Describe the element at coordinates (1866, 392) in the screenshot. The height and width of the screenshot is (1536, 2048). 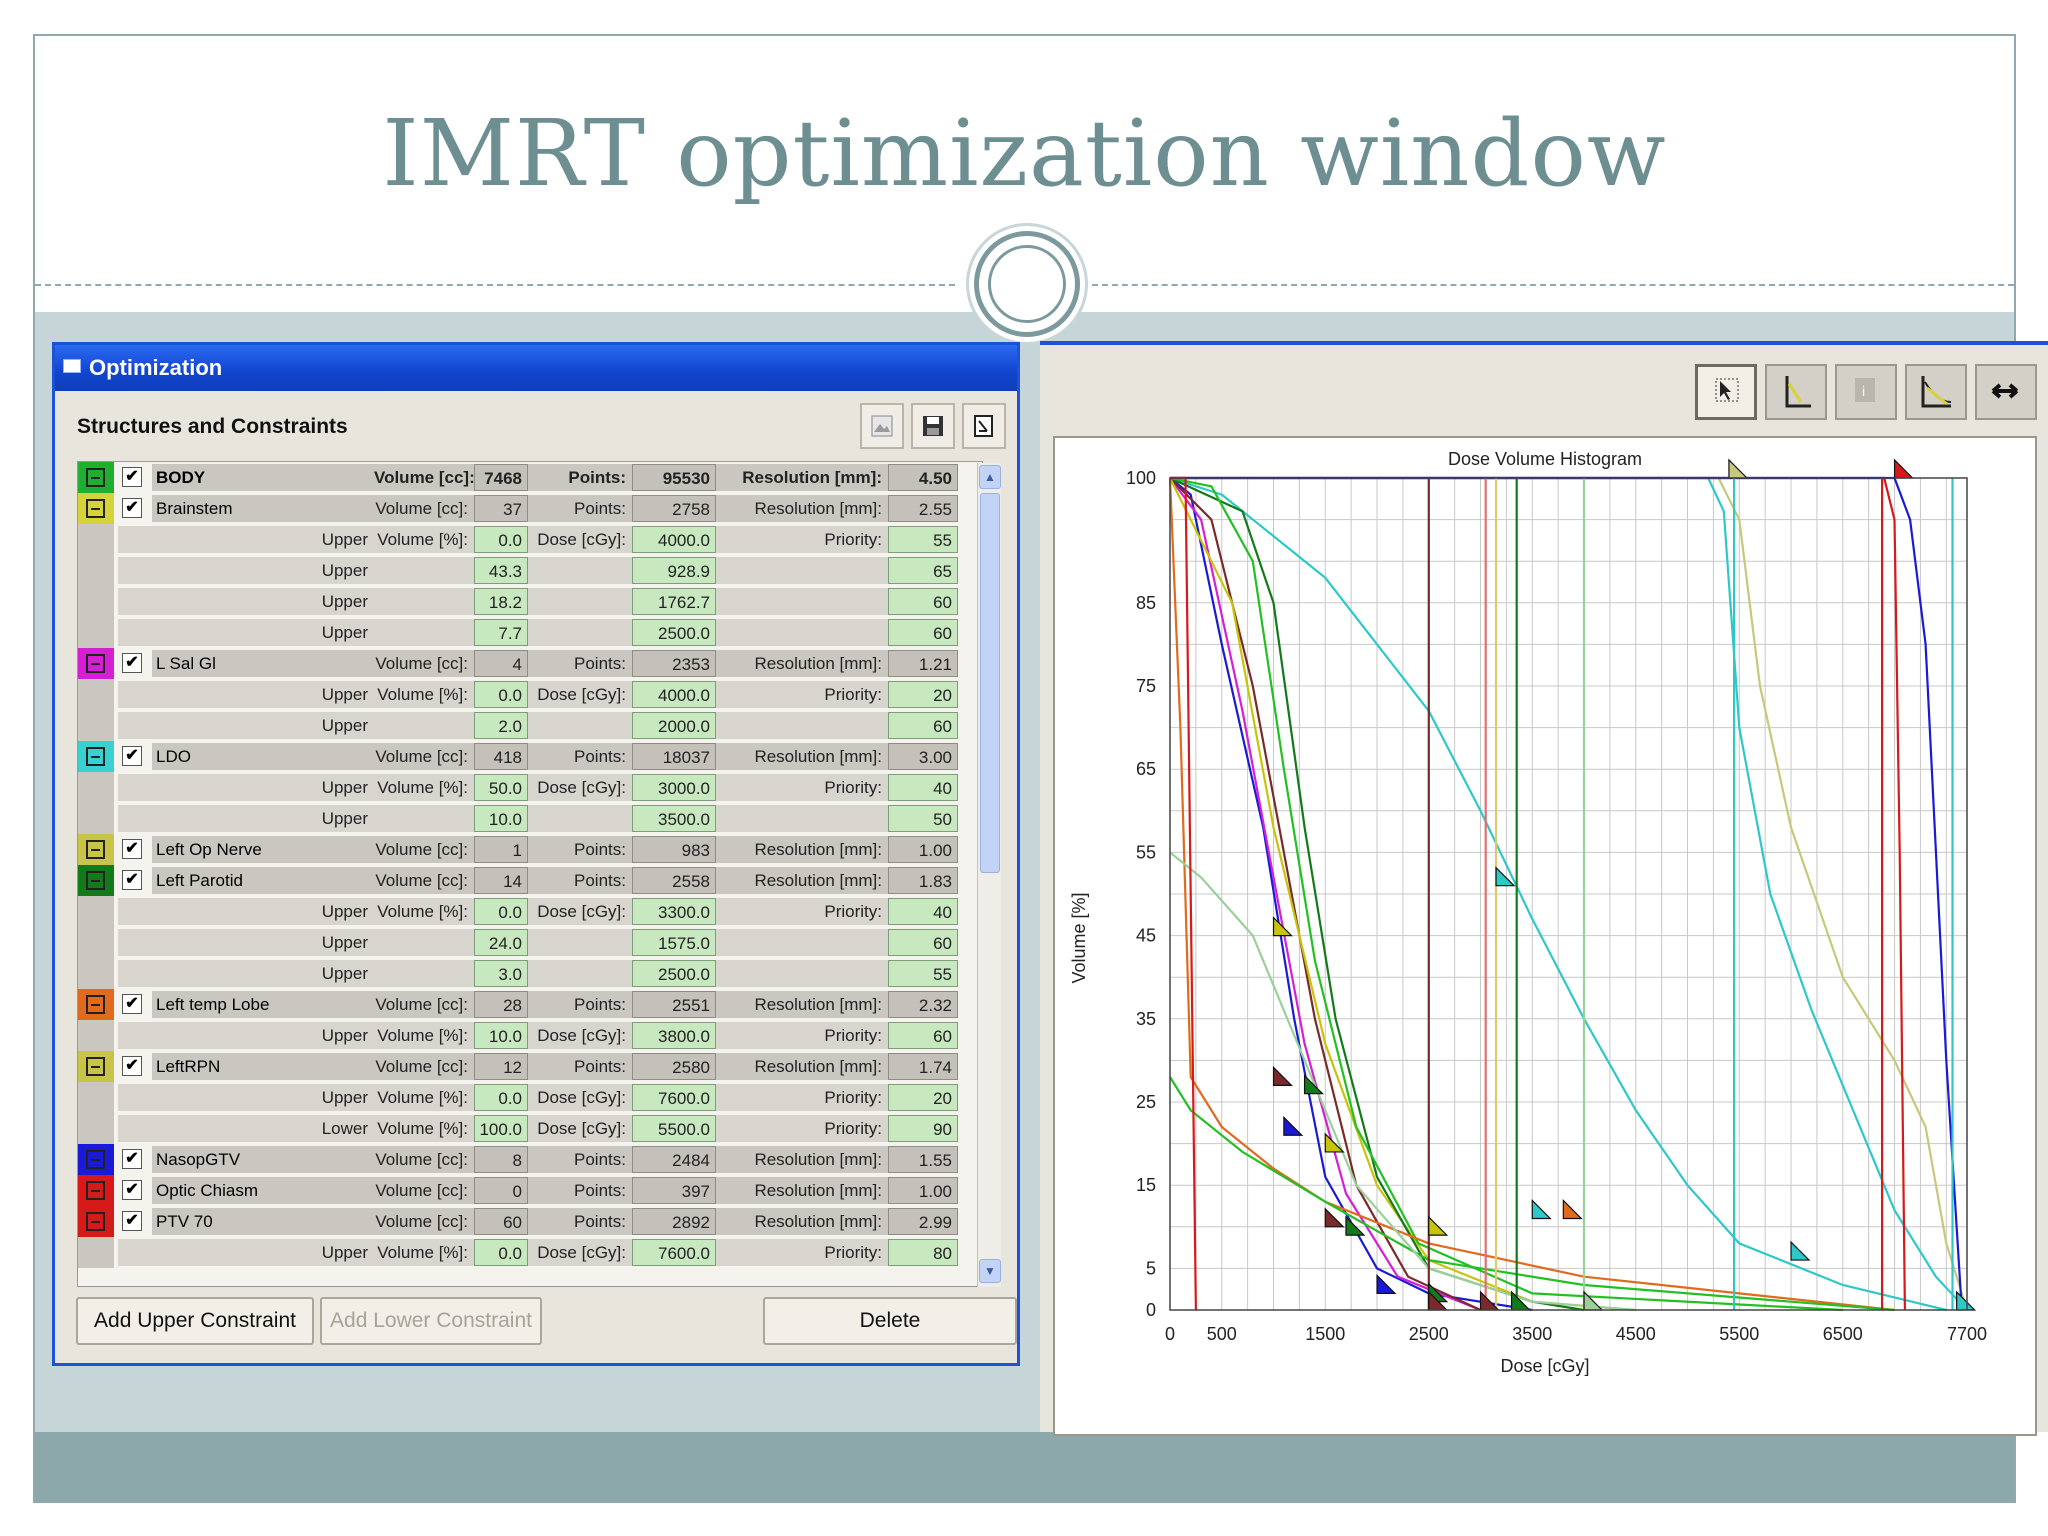
I see `info-icon: i` at that location.